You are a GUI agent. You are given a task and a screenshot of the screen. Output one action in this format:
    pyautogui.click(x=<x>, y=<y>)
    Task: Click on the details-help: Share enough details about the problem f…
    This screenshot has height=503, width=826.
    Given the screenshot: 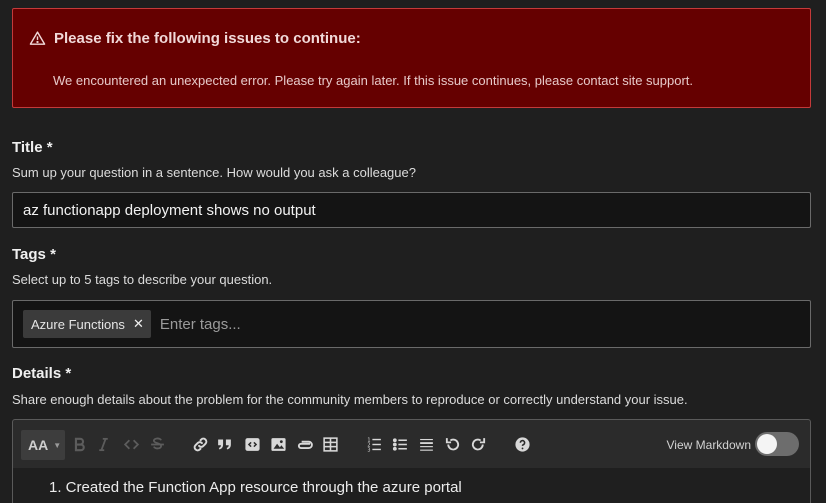 What is the action you would take?
    pyautogui.click(x=350, y=399)
    